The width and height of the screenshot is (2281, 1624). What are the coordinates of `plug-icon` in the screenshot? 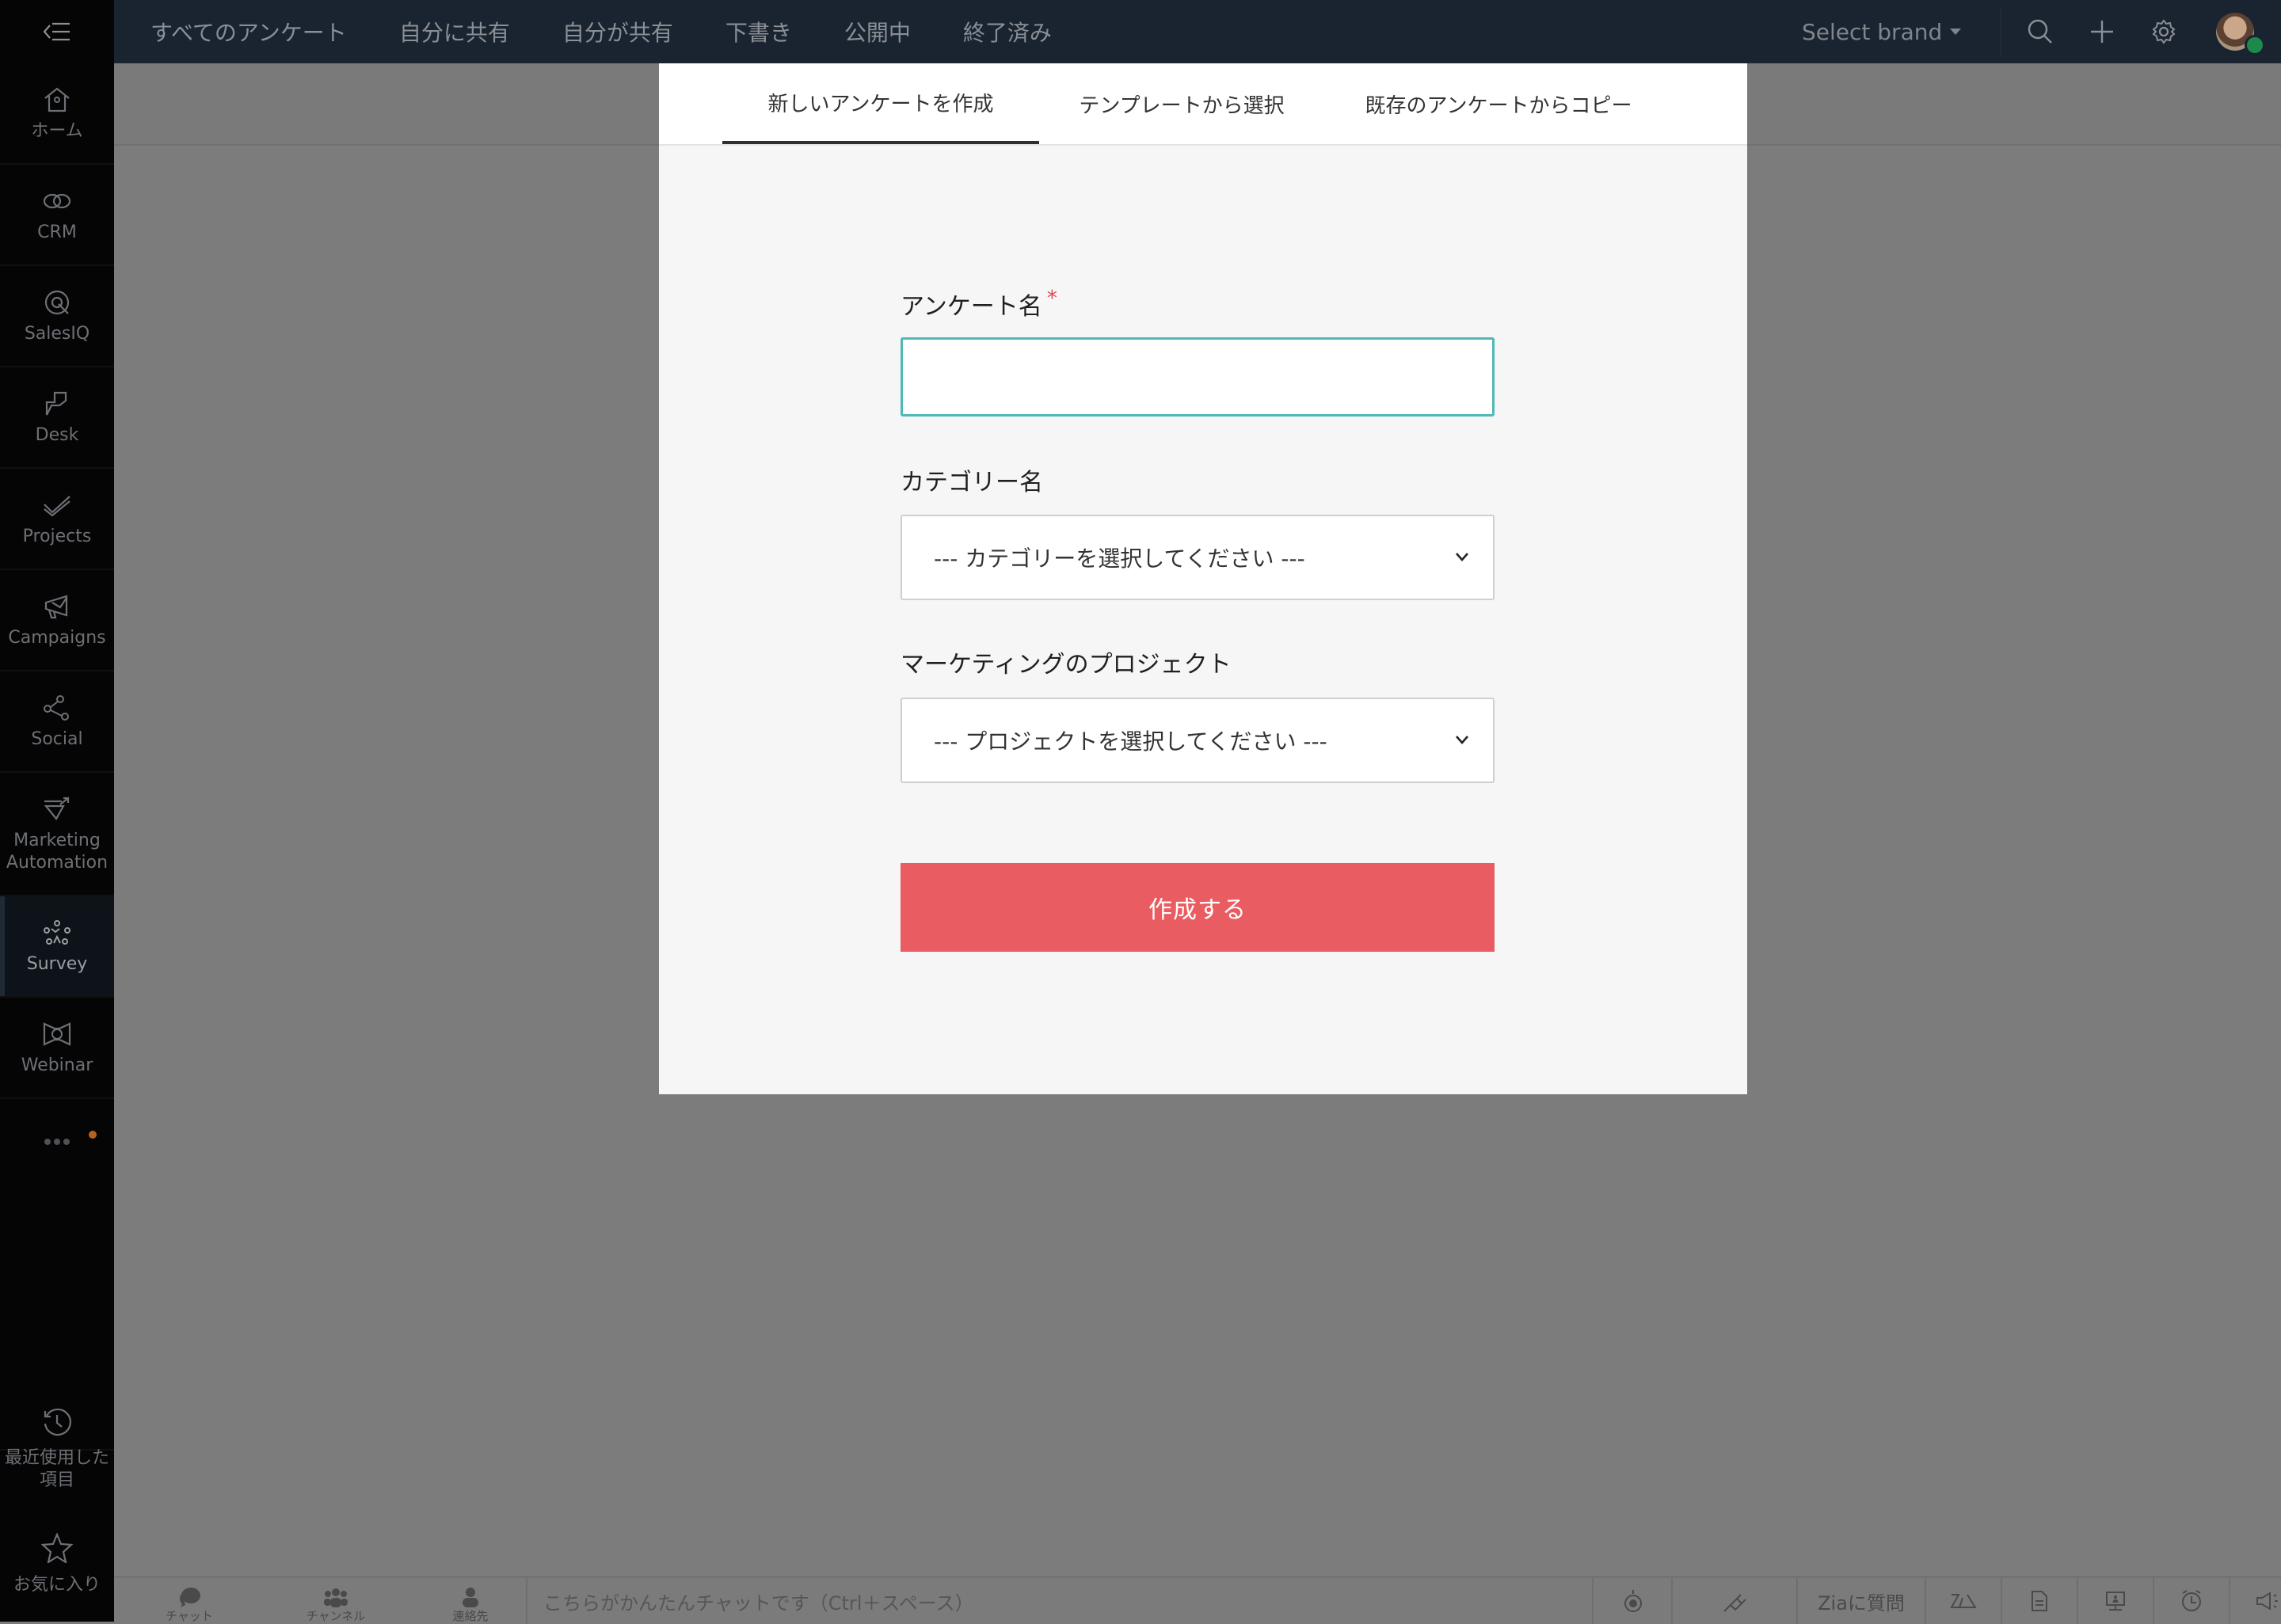 It's located at (1734, 1603).